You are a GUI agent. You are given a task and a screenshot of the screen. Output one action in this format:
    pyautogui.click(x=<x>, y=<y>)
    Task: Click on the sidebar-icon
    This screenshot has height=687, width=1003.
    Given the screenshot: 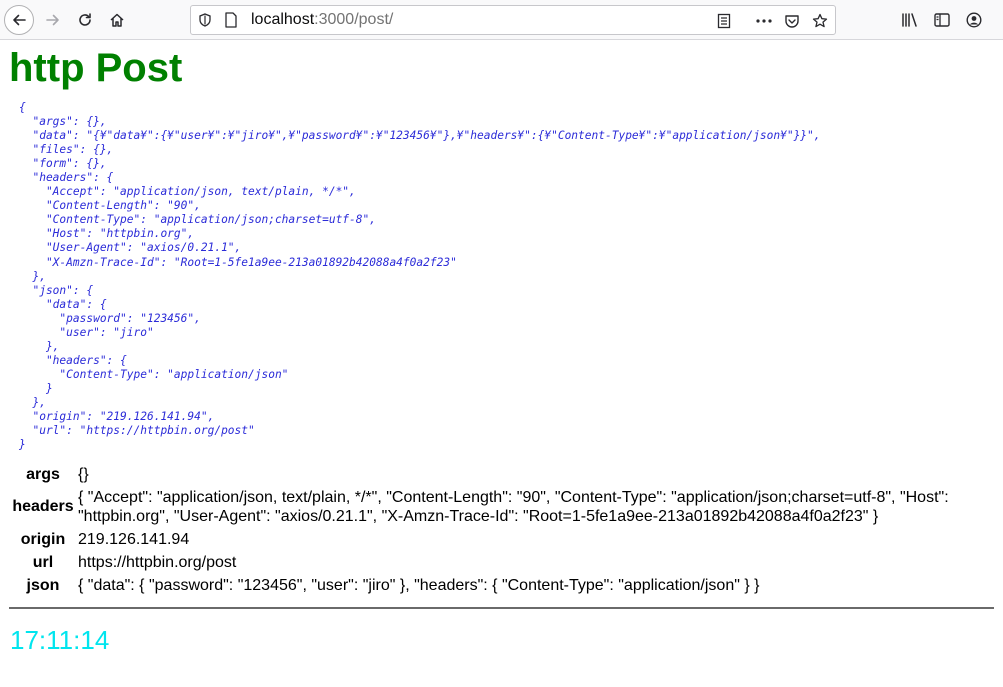 What is the action you would take?
    pyautogui.click(x=942, y=20)
    